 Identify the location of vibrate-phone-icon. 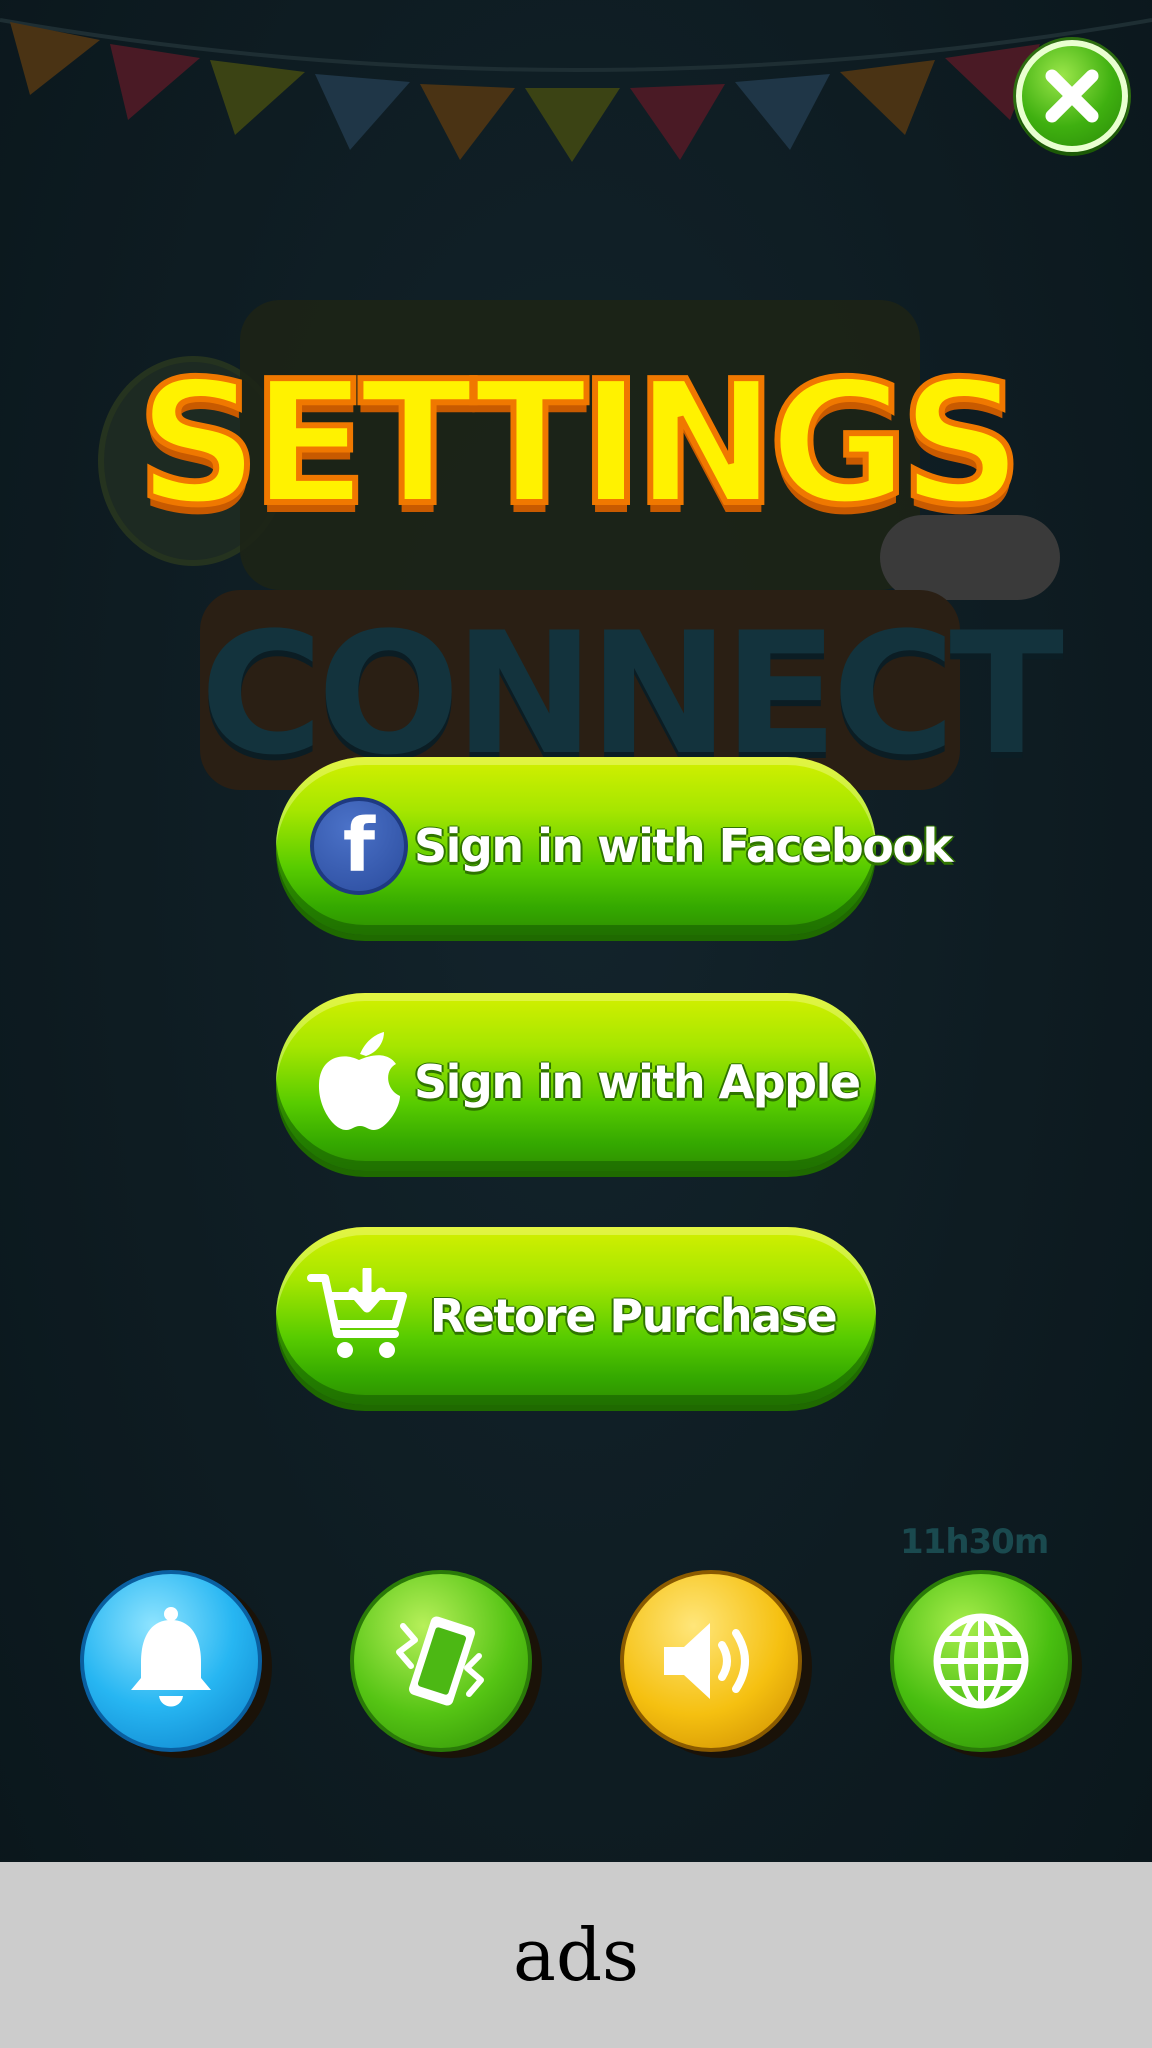
(440, 1661).